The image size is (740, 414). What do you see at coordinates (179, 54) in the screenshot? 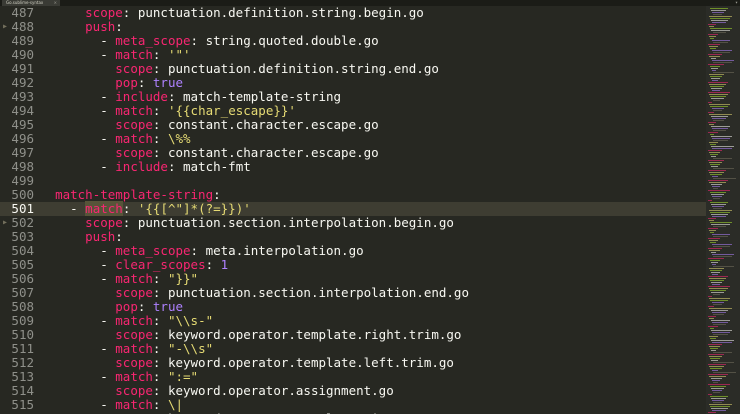
I see `code-token: '"'` at bounding box center [179, 54].